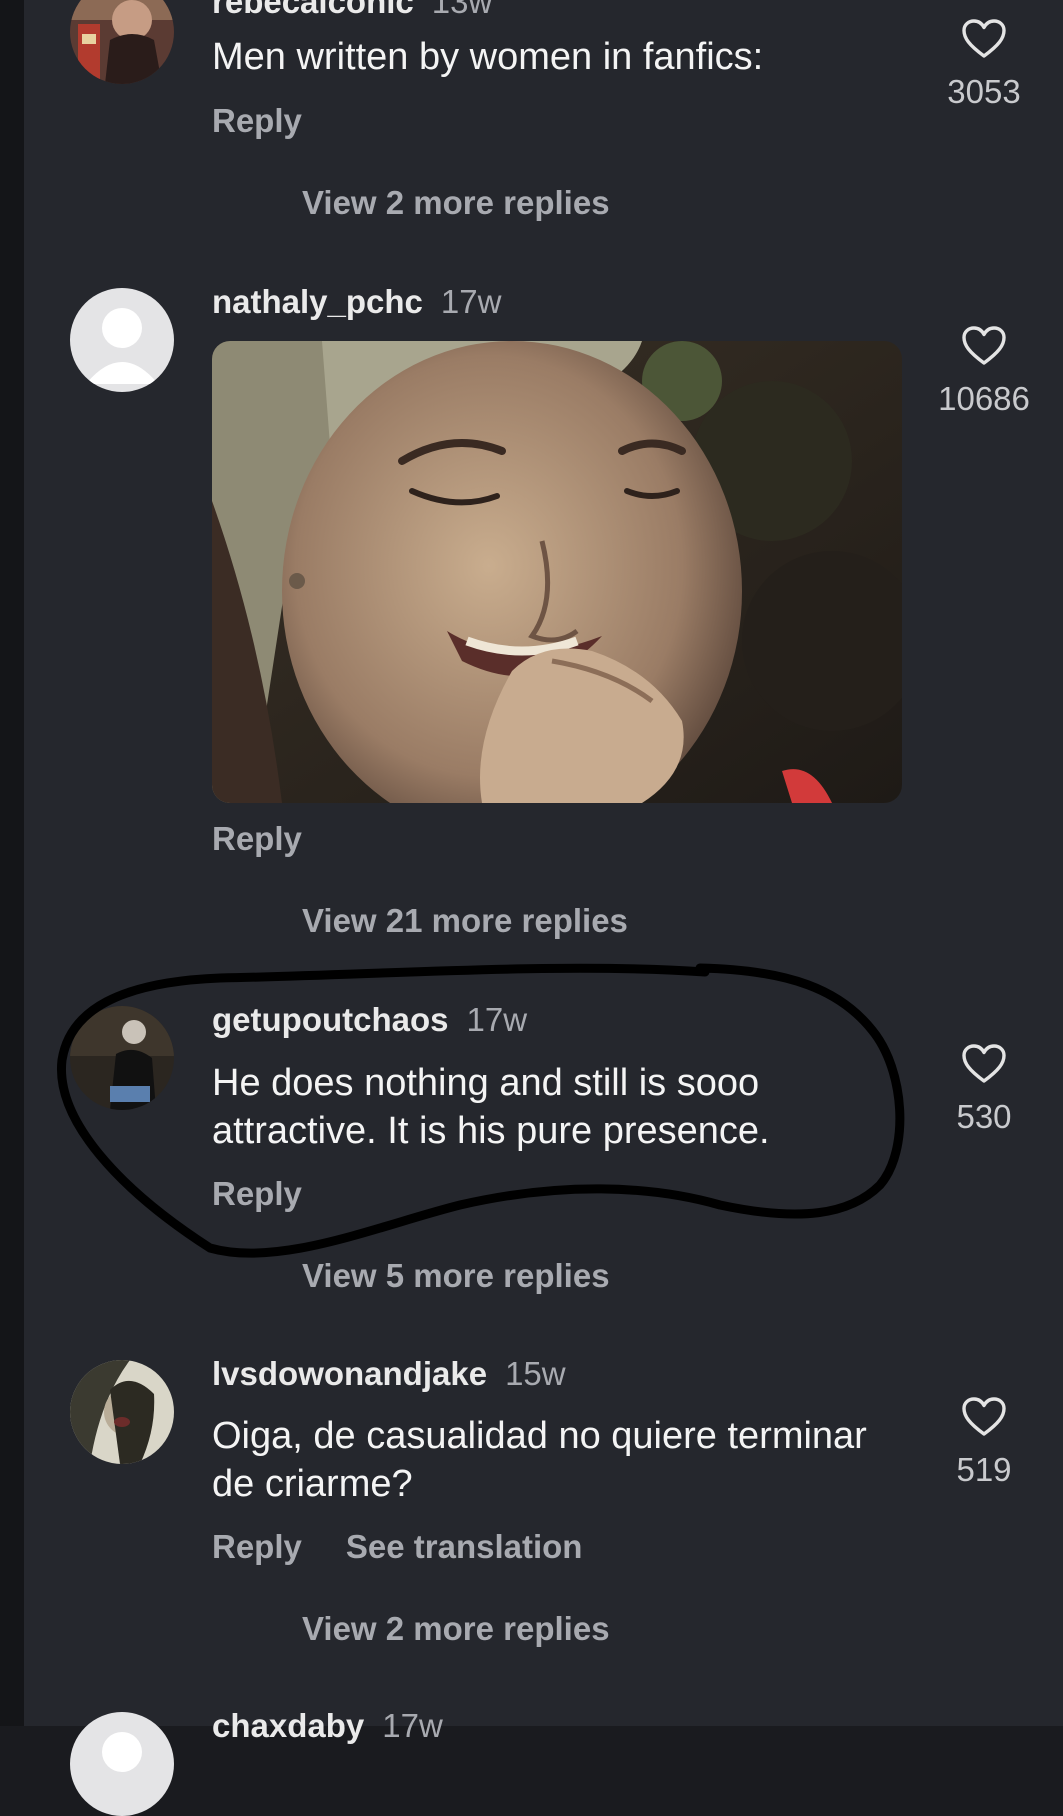 The width and height of the screenshot is (1063, 1816). I want to click on comment-header: chaxdaby 17w, so click(327, 1726).